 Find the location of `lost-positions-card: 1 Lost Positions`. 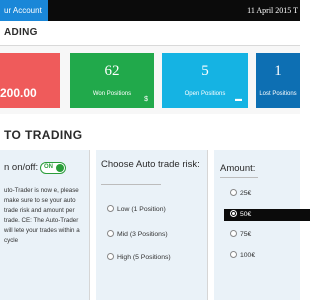

lost-positions-card: 1 Lost Positions is located at coordinates (278, 80).